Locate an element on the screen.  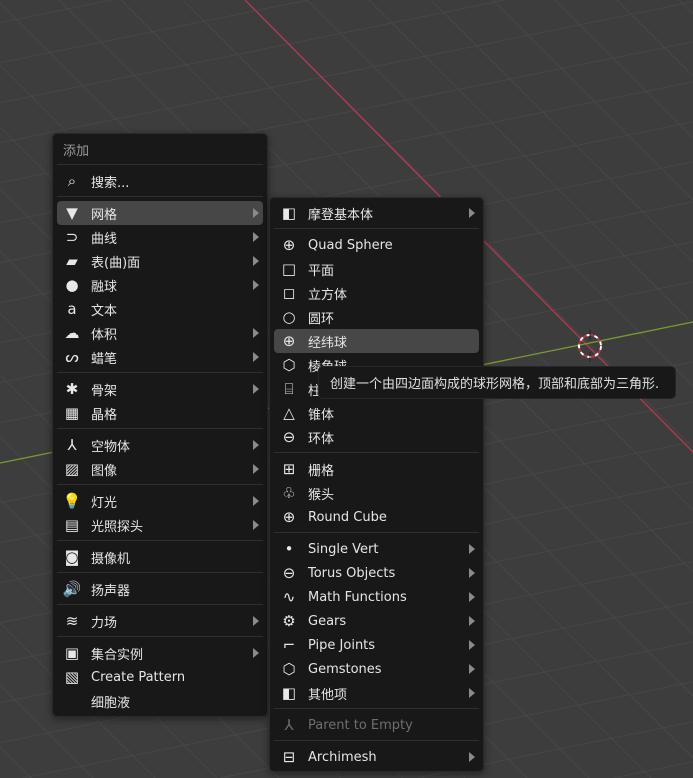
menu-item-sphere: ⊕ Round Cube is located at coordinates (376, 517).